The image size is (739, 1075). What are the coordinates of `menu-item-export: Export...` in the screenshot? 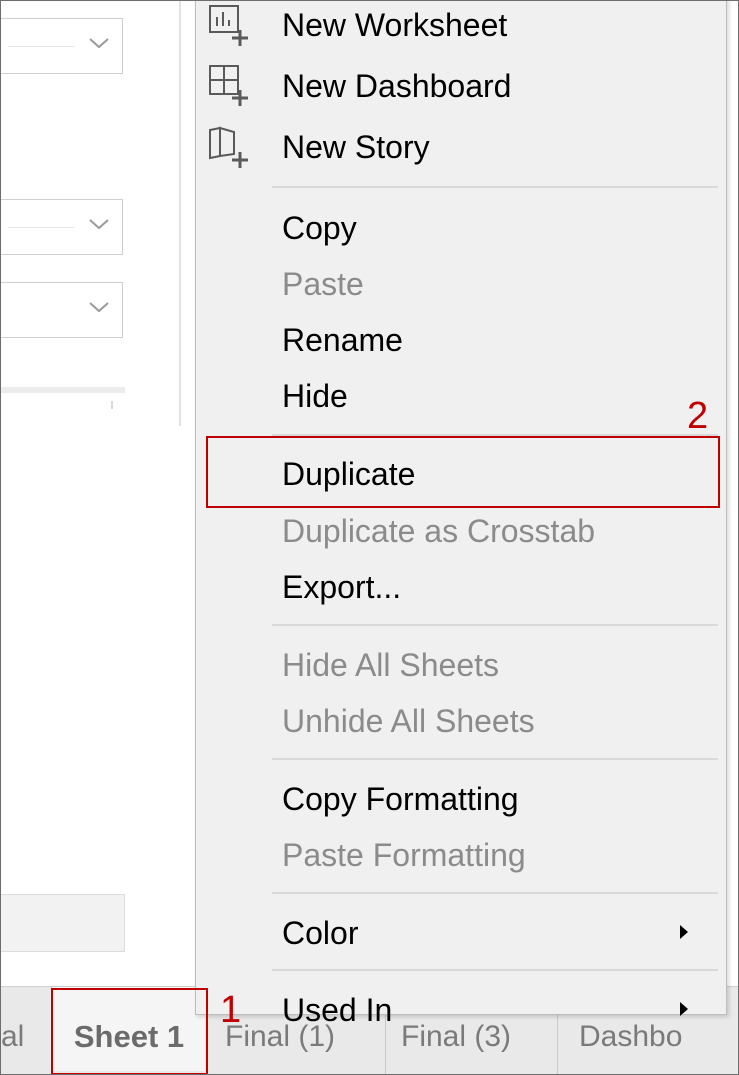 It's located at (341, 587).